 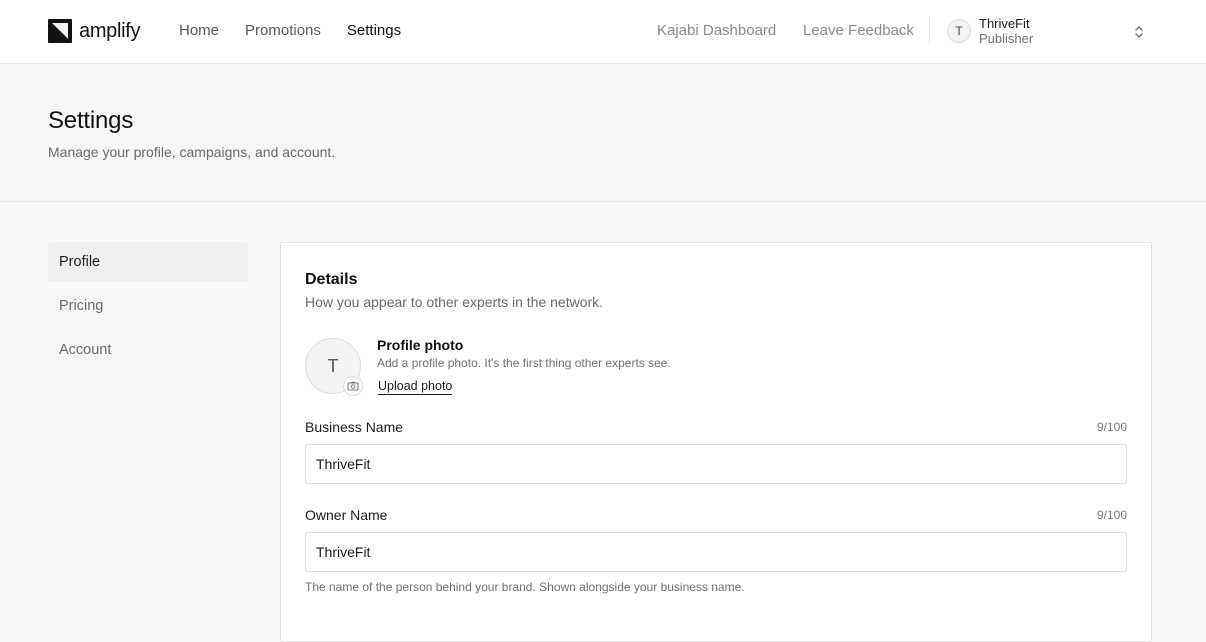 What do you see at coordinates (420, 345) in the screenshot?
I see `profile-photo-title: Profile photo` at bounding box center [420, 345].